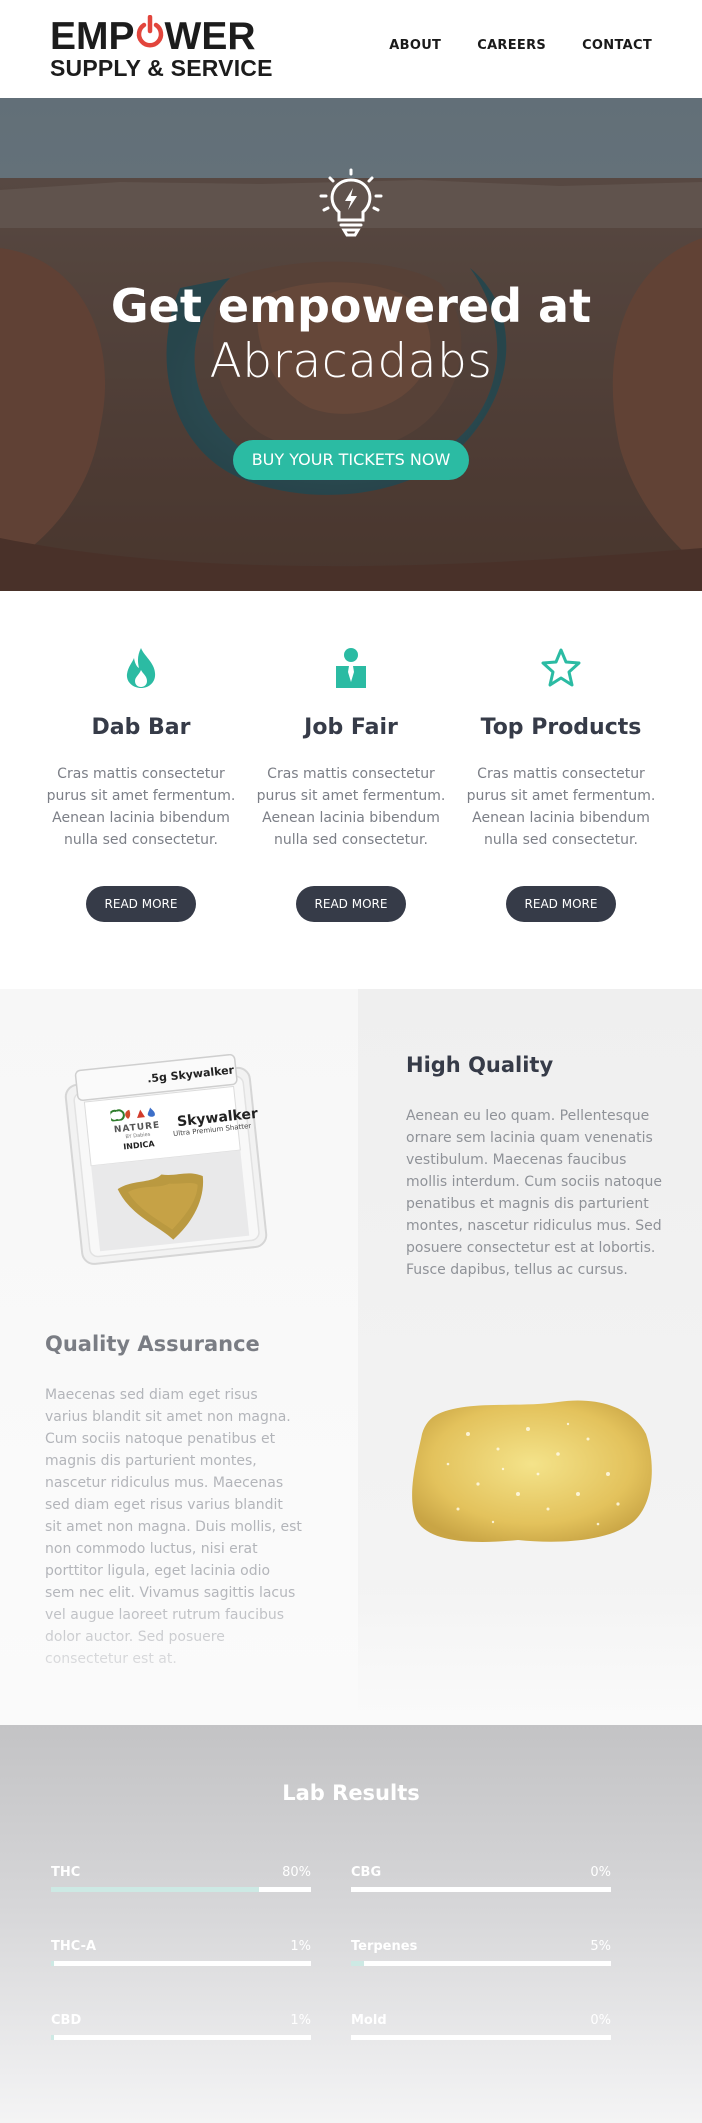 The image size is (702, 2123). Describe the element at coordinates (161, 68) in the screenshot. I see `logo-tagline: SUPPLY & SERVICE` at that location.